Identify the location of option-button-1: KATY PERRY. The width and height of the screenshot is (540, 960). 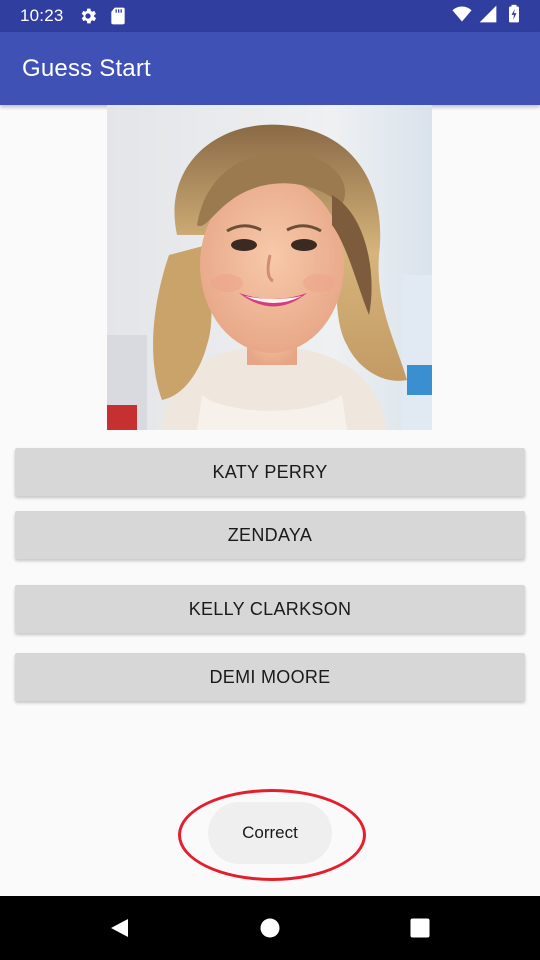
(270, 472).